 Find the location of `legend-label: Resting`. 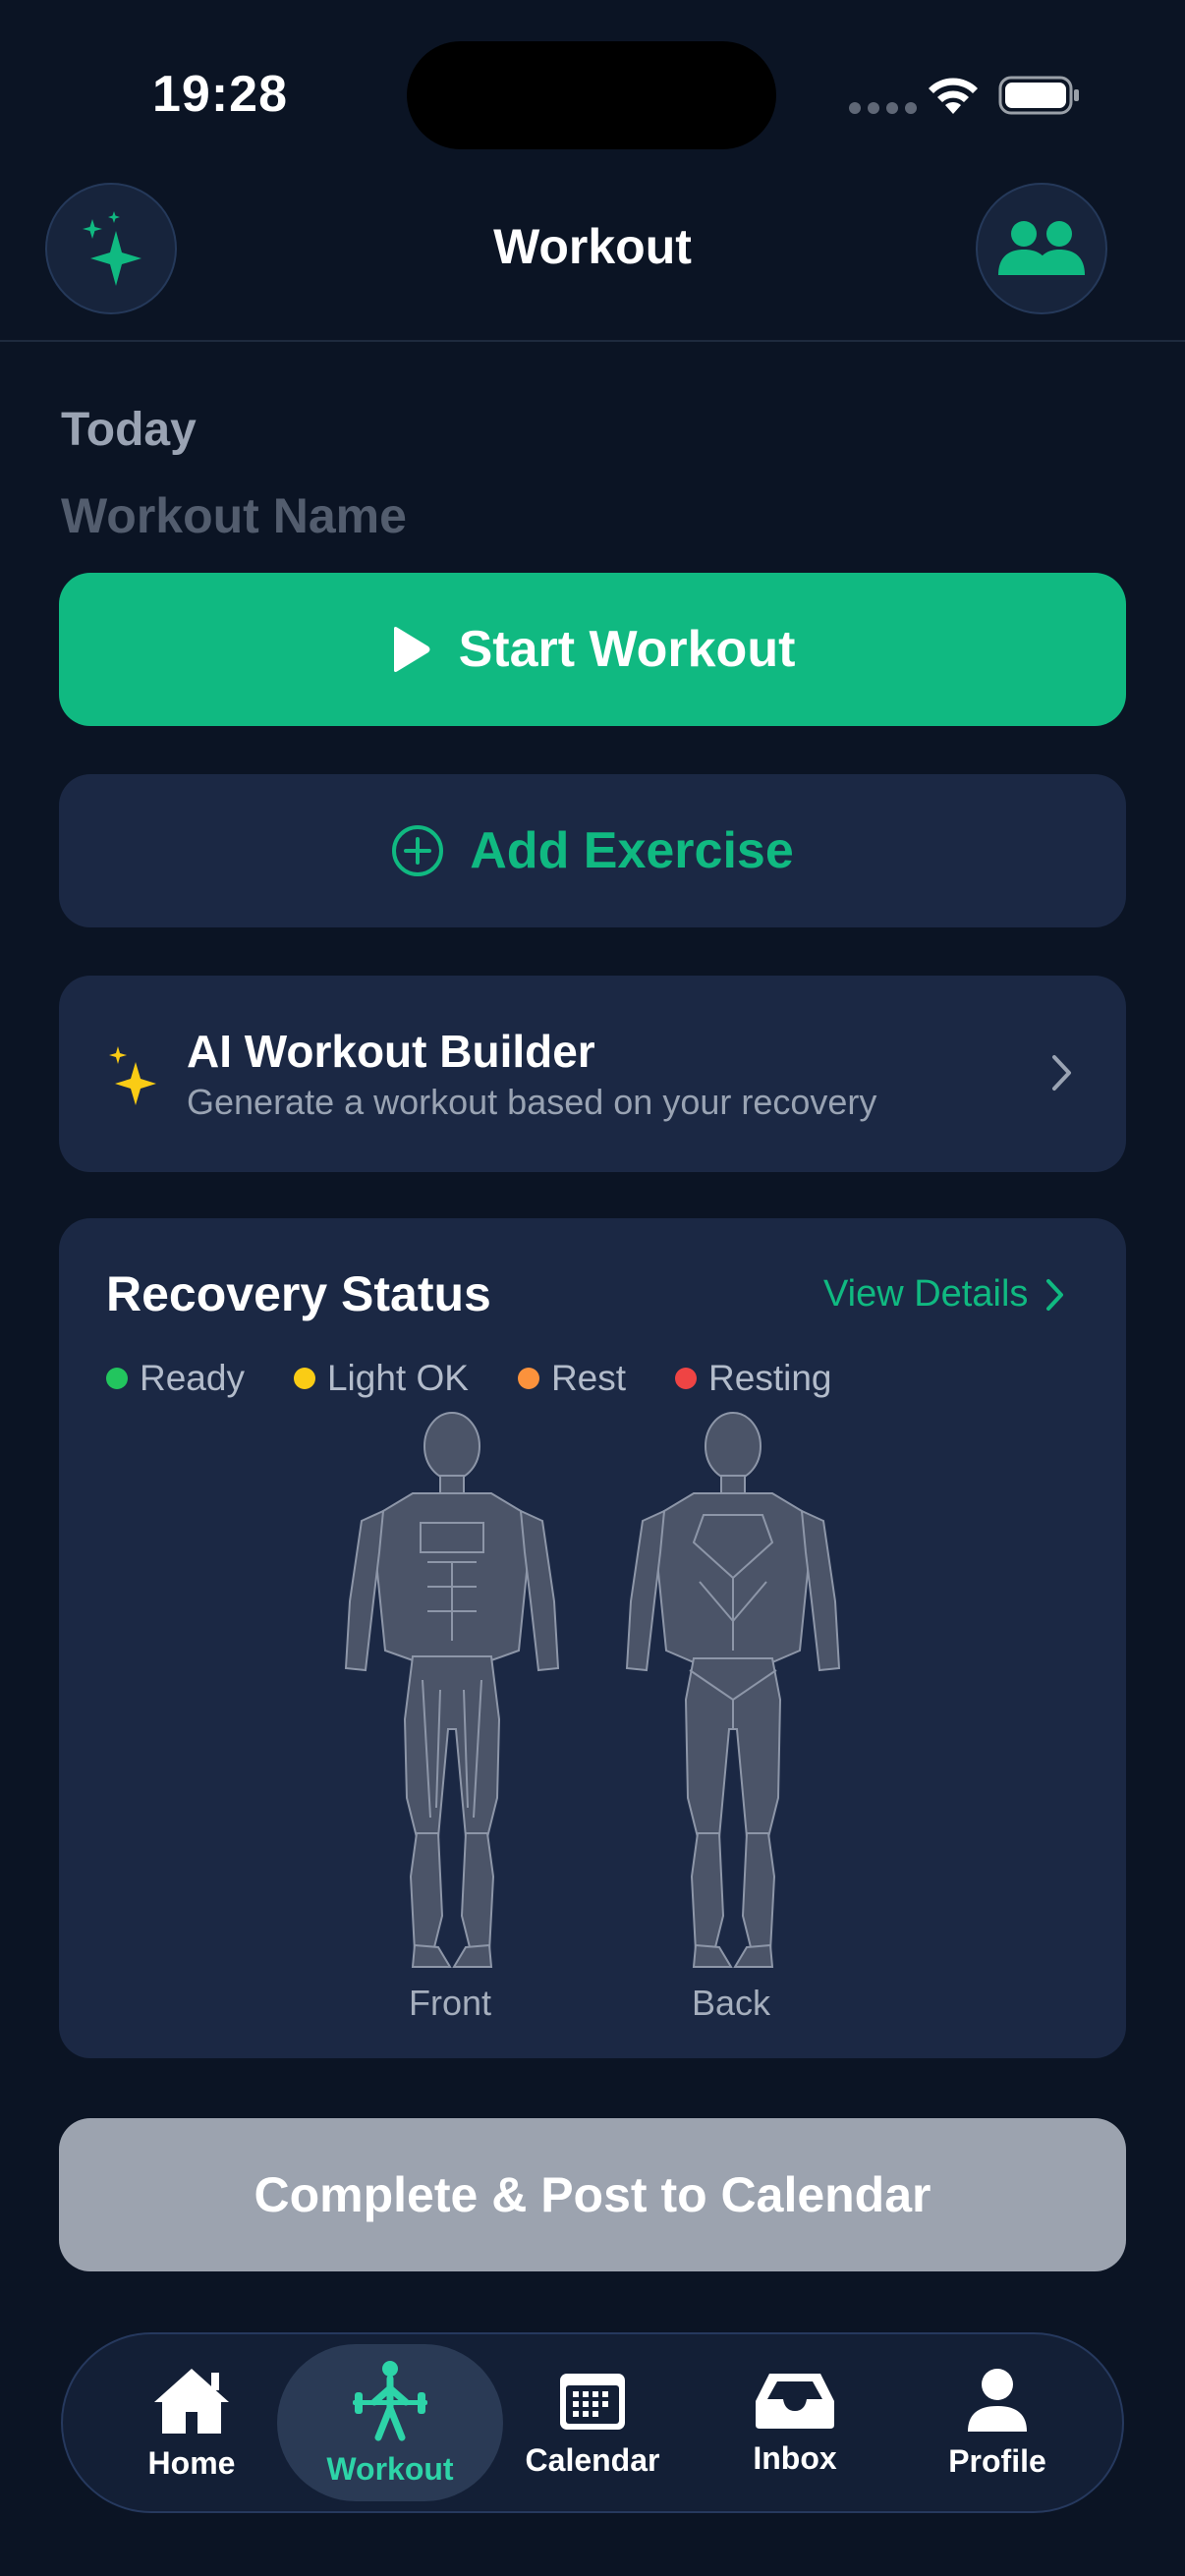

legend-label: Resting is located at coordinates (770, 1378).